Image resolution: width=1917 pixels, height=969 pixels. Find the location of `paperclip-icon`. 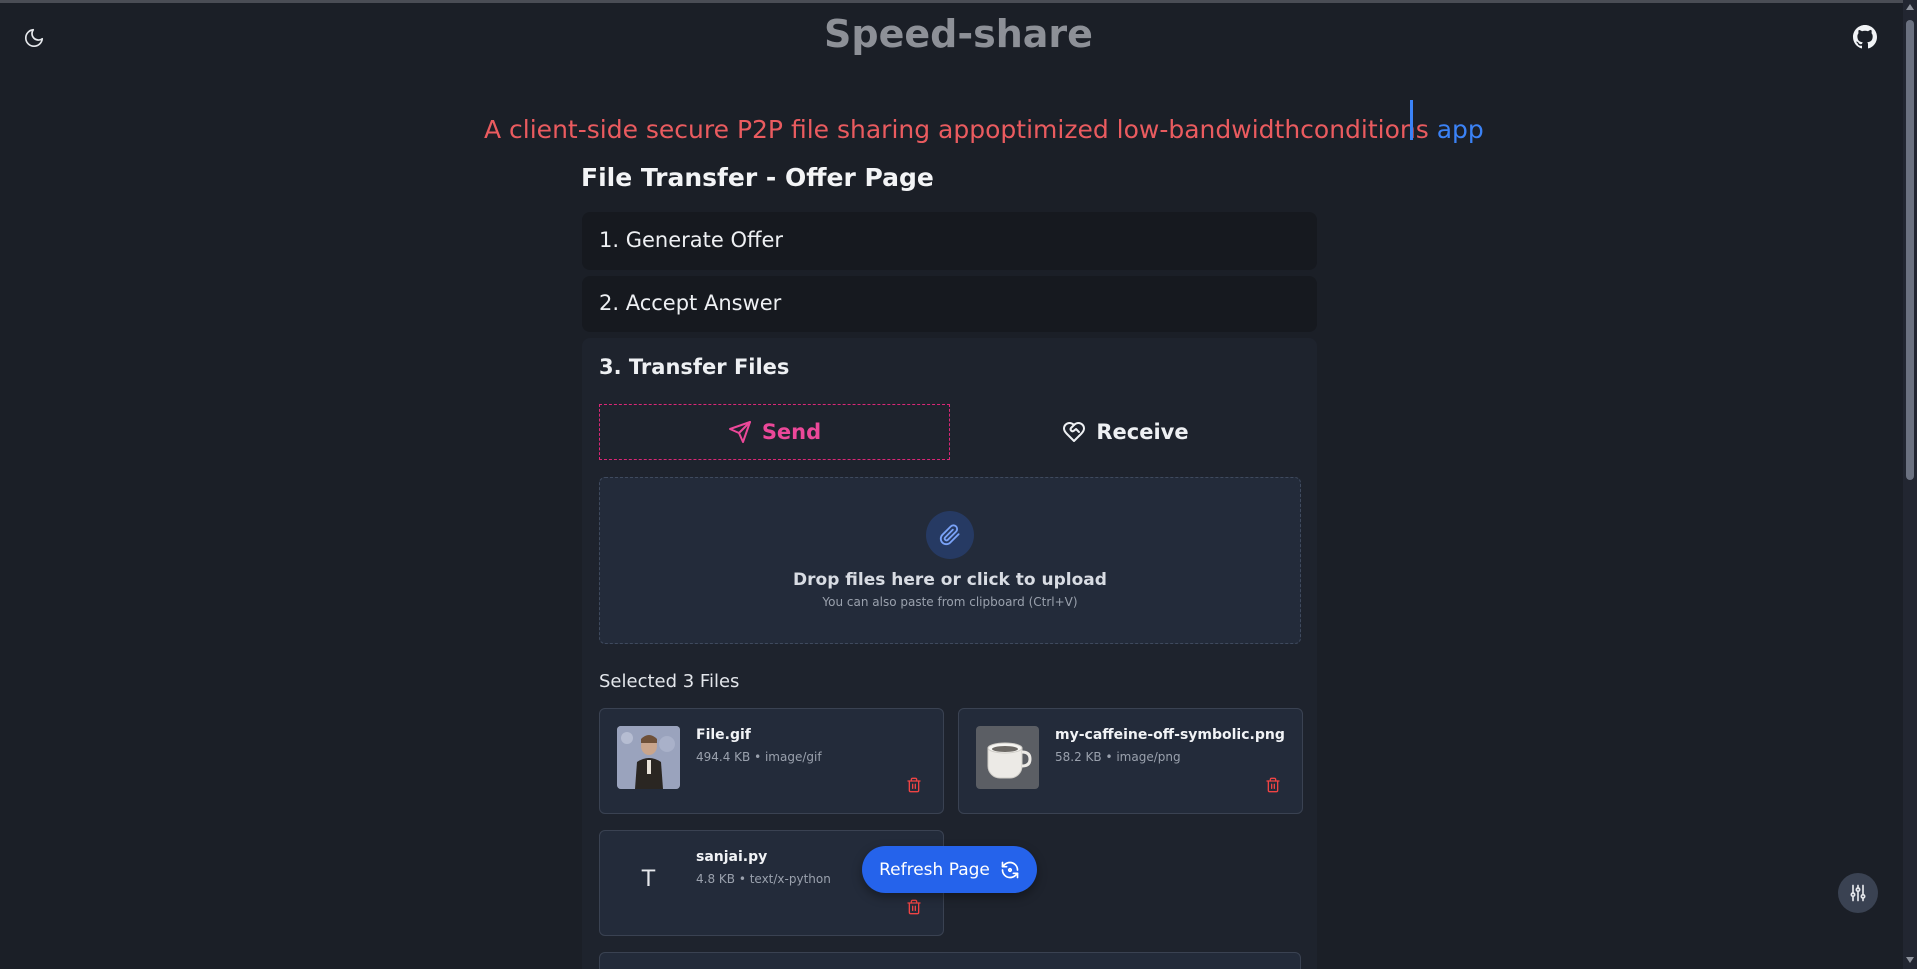

paperclip-icon is located at coordinates (949, 535).